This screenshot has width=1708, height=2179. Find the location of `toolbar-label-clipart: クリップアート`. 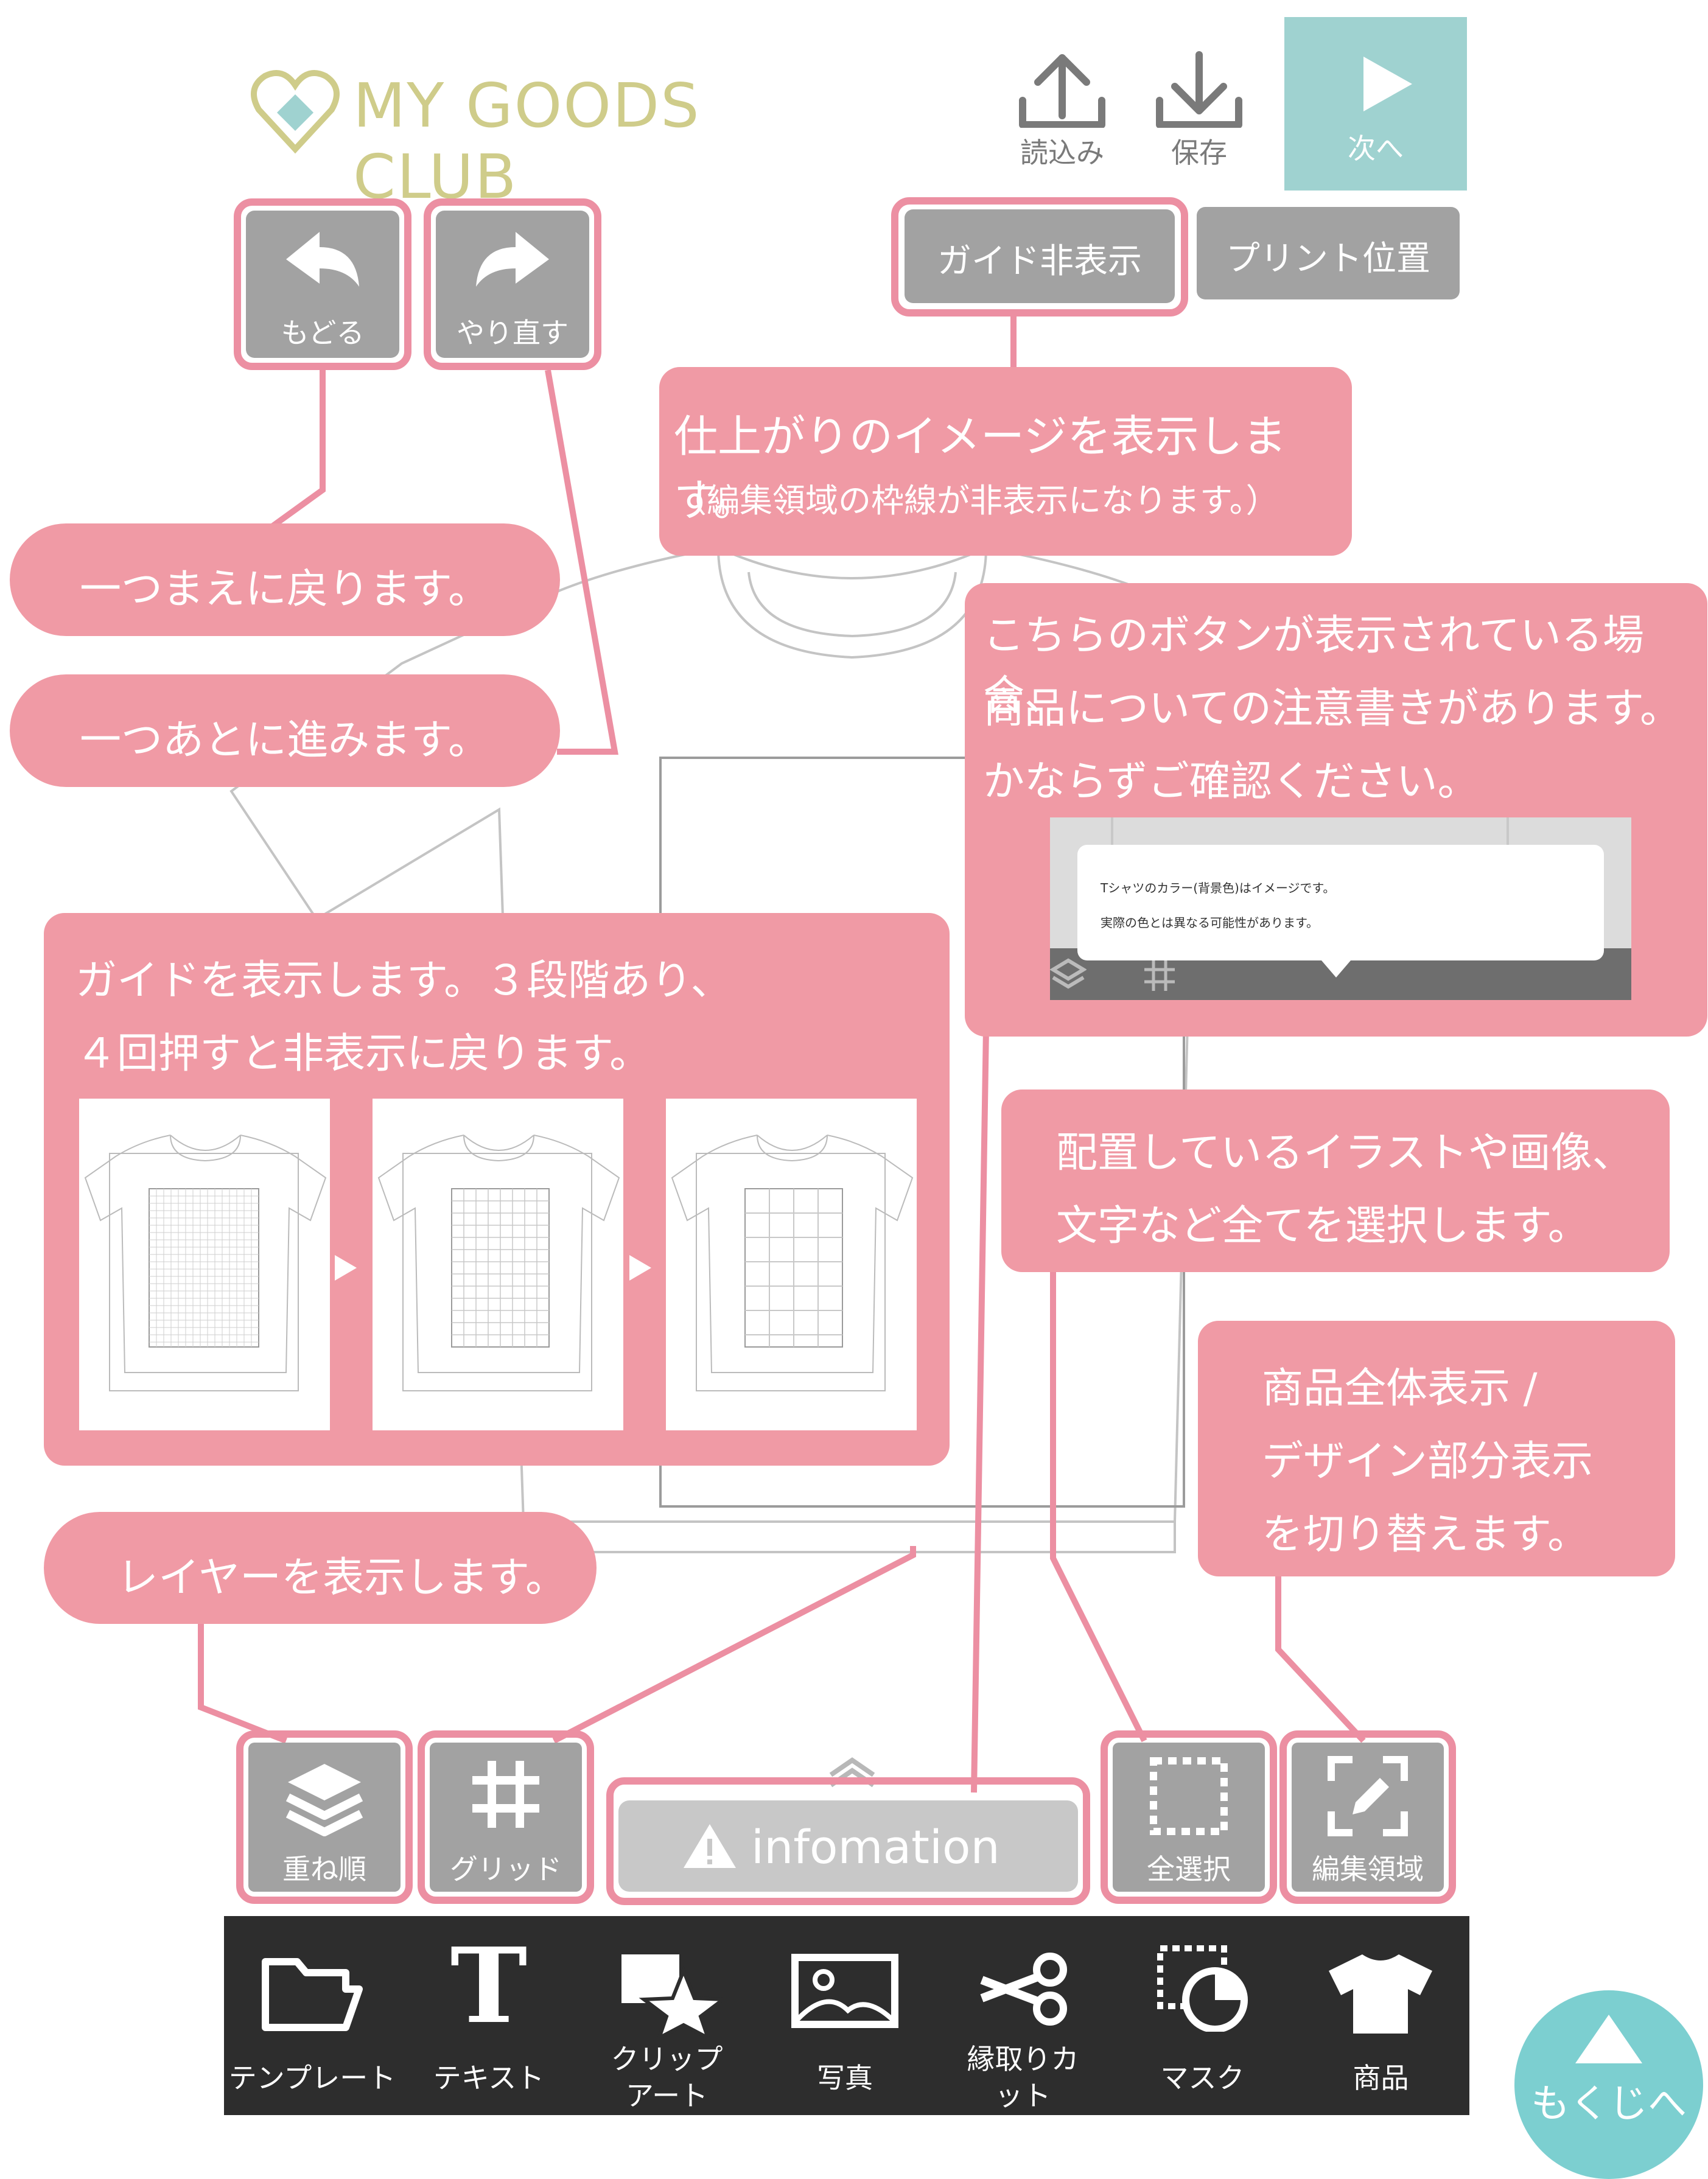

toolbar-label-clipart: クリップアート is located at coordinates (667, 2077).